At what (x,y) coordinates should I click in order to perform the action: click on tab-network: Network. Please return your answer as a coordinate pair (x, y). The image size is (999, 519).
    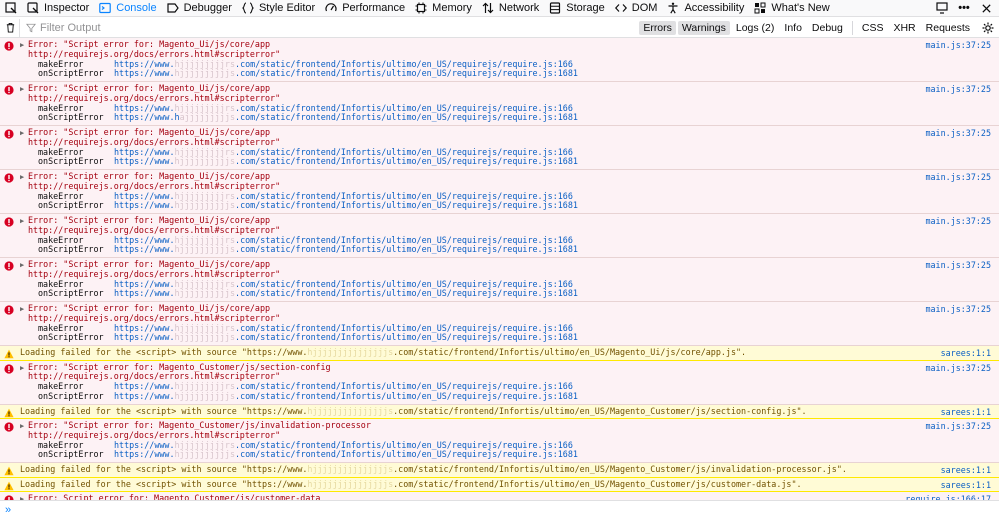
    Looking at the image, I should click on (510, 8).